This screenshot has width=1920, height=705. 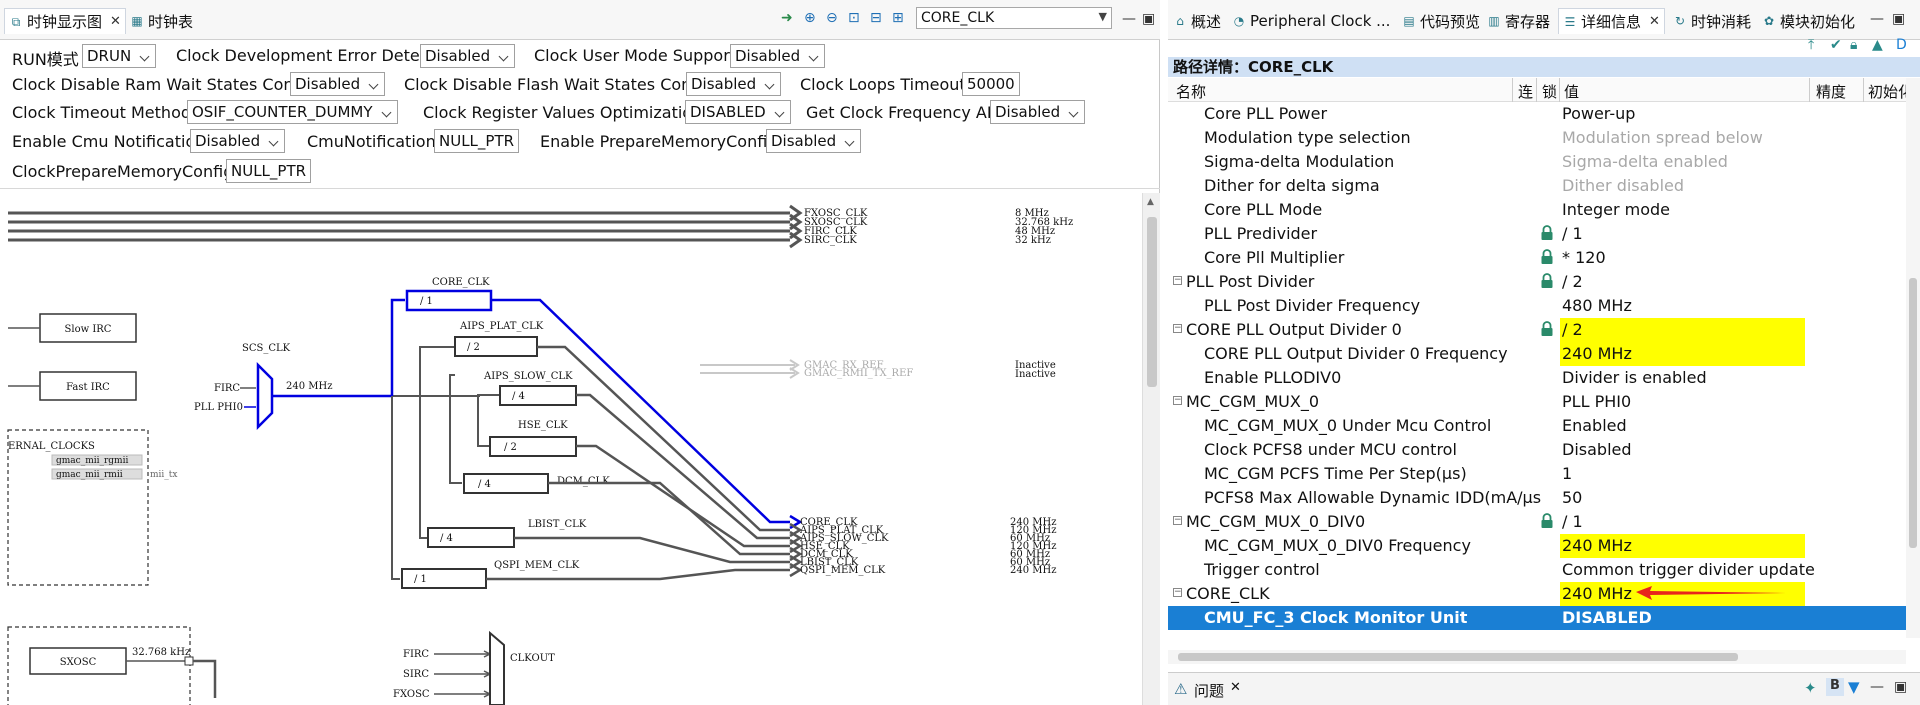 What do you see at coordinates (991, 84) in the screenshot?
I see `cfg-loops-timeout-input: 50000` at bounding box center [991, 84].